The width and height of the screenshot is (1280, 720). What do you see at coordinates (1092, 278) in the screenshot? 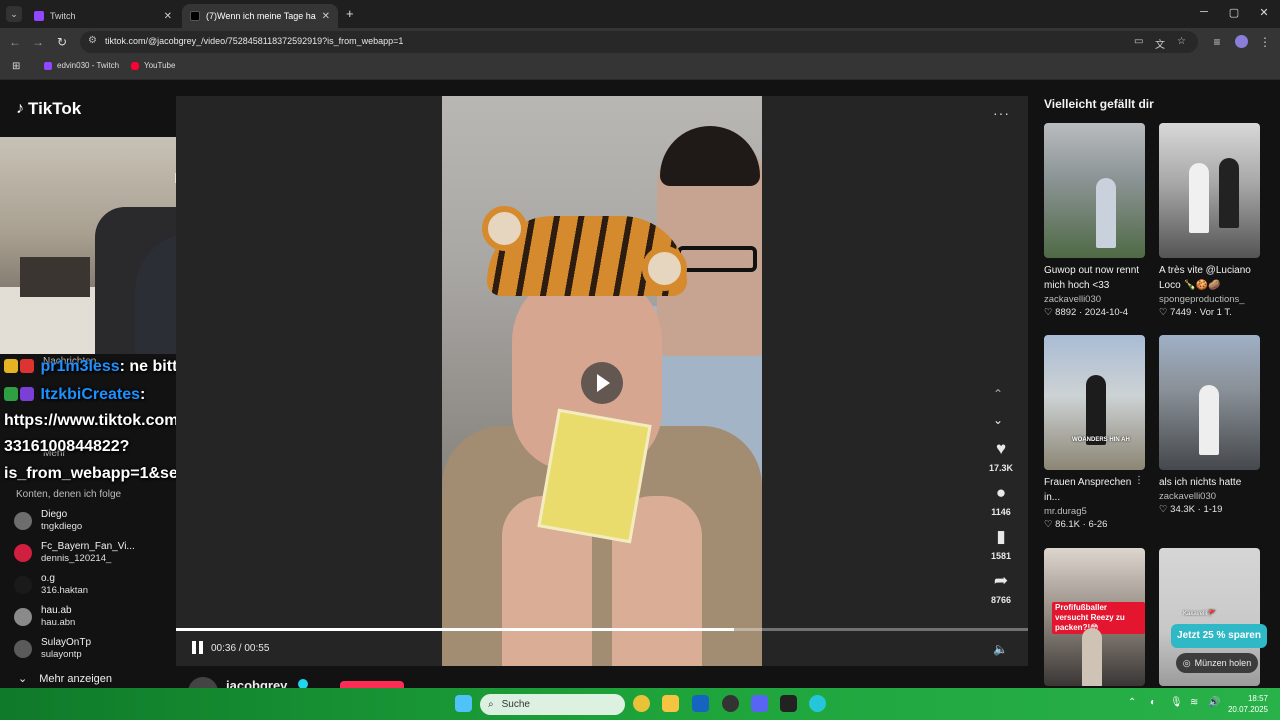
I see `video-title: Guwop out now rennt mich hoch <33` at bounding box center [1092, 278].